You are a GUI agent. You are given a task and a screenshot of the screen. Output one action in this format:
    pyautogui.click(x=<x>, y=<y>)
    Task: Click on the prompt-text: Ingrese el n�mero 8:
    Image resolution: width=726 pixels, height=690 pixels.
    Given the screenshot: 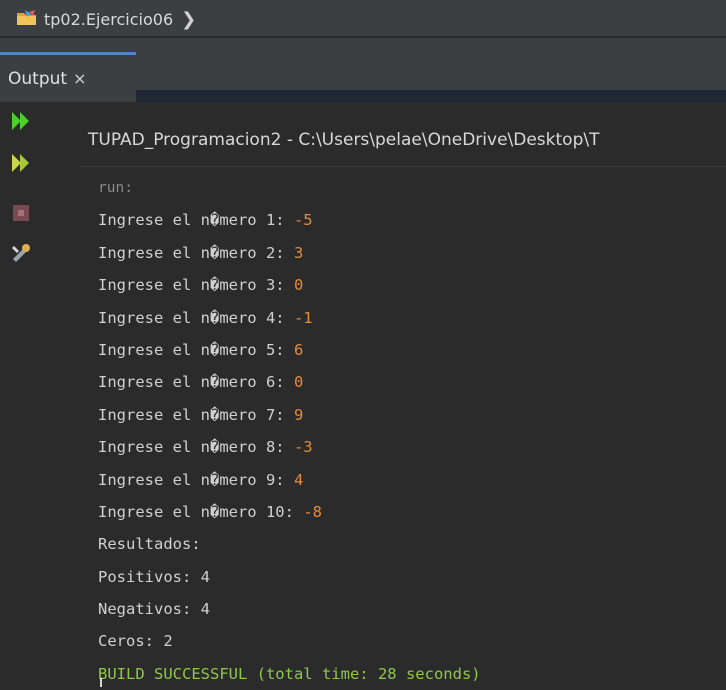 What is the action you would take?
    pyautogui.click(x=196, y=447)
    